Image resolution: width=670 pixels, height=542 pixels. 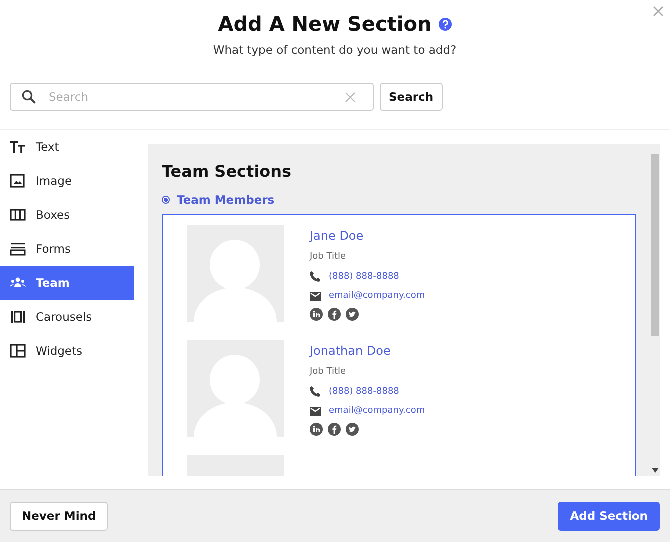 What do you see at coordinates (325, 24) in the screenshot?
I see `dialog-title: Add A New Section` at bounding box center [325, 24].